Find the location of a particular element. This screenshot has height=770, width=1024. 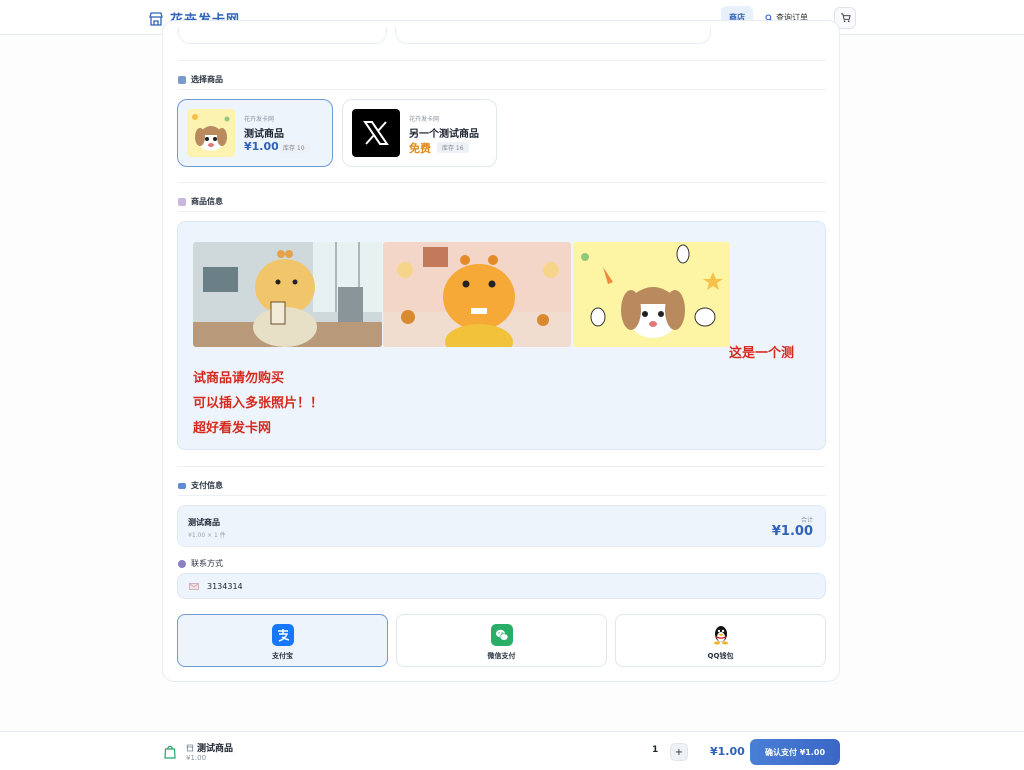

product-stock-badge: 库存 16 is located at coordinates (453, 147).